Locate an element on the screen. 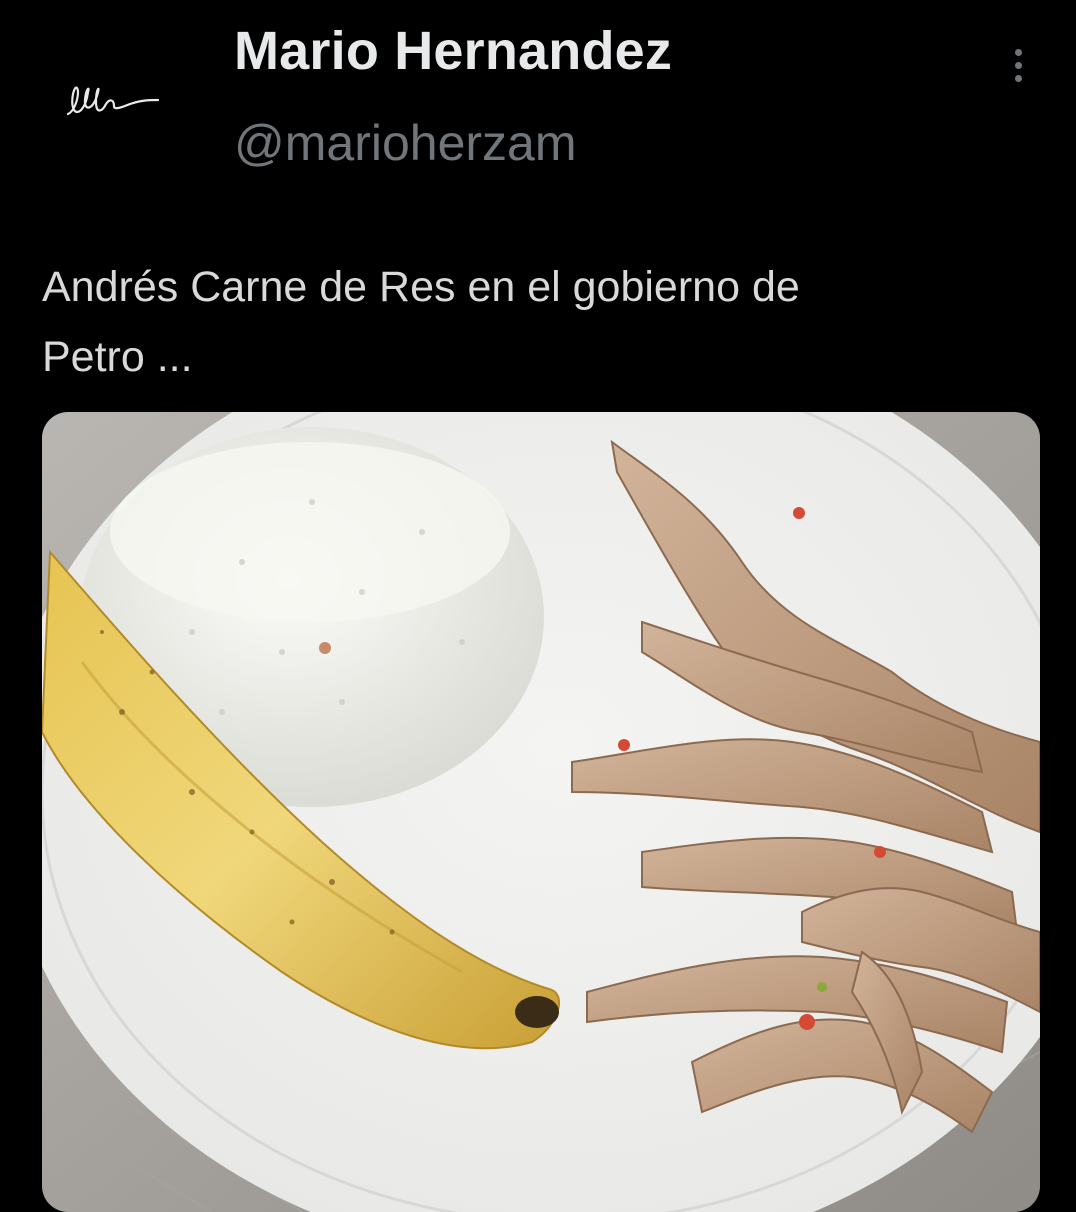 This screenshot has width=1076, height=1212. avatar is located at coordinates (115, 102).